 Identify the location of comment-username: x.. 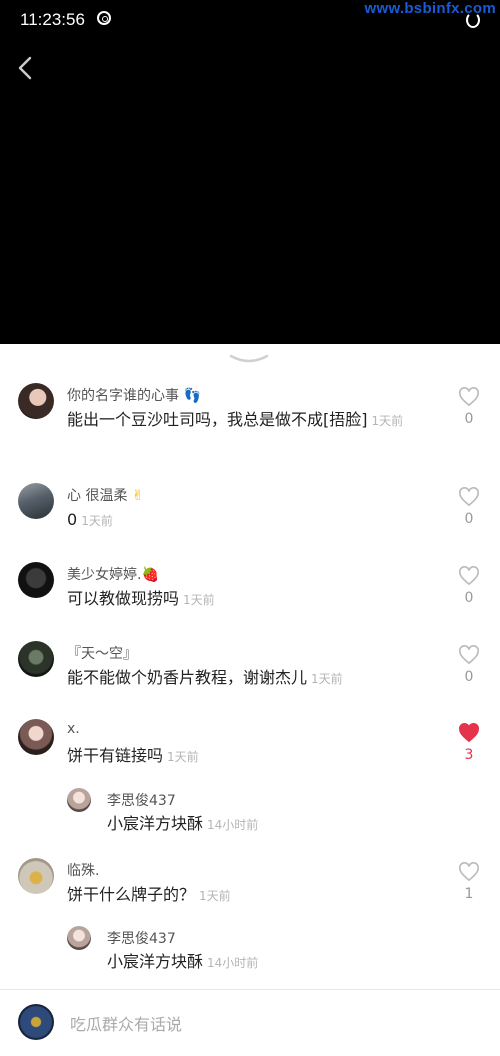
(73, 729).